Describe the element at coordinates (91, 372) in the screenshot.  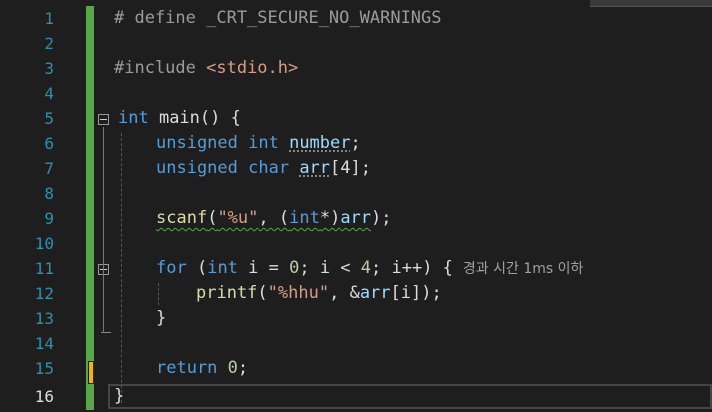
I see `change-marker-unsaved` at that location.